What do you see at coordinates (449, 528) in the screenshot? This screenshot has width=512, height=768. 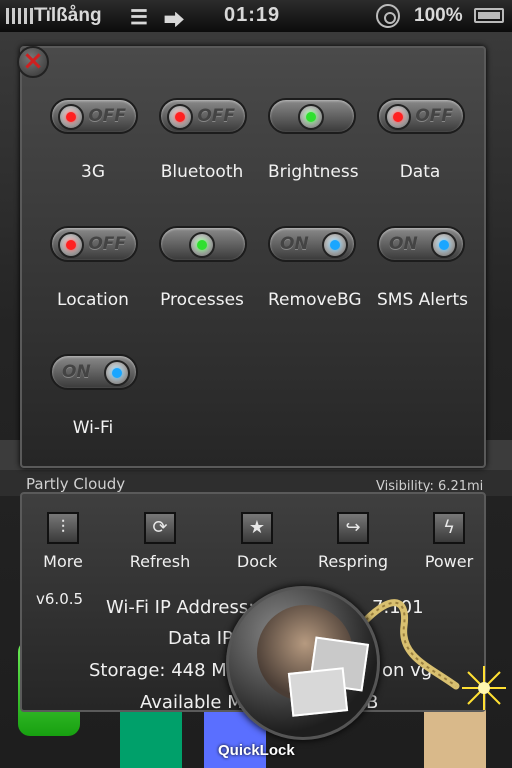 I see `lightning-icon: ϟ` at bounding box center [449, 528].